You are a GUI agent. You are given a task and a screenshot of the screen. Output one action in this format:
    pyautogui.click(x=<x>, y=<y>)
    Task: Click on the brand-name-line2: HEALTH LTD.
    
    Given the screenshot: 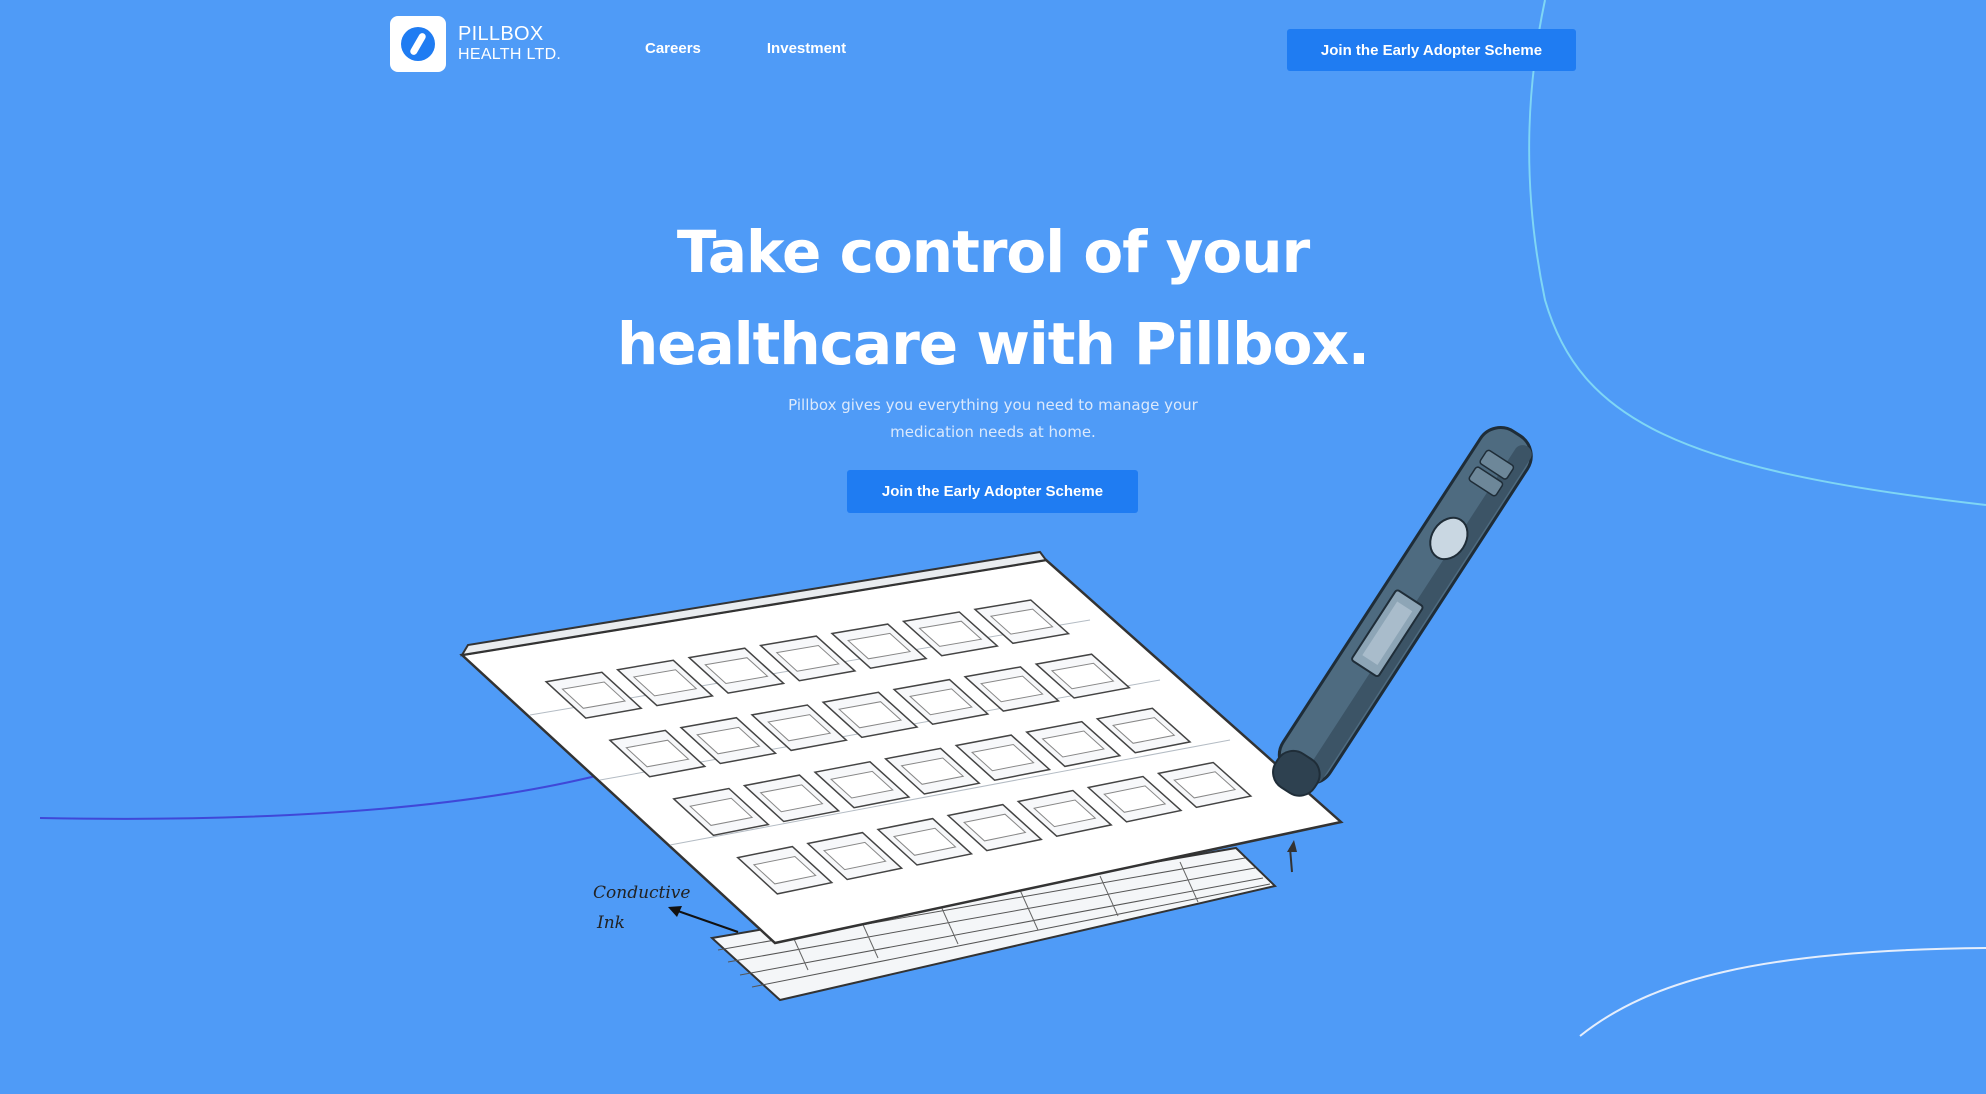 What is the action you would take?
    pyautogui.click(x=510, y=55)
    